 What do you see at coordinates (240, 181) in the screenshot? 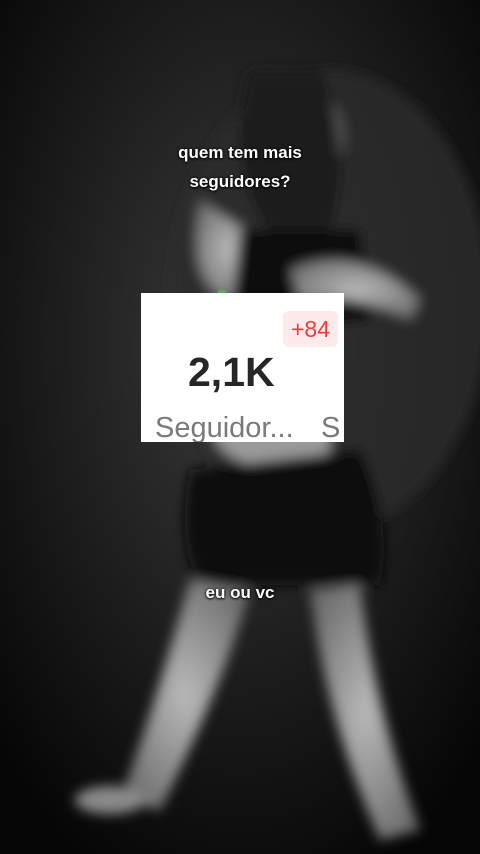
I see `caption-top-line-2: seguidores?` at bounding box center [240, 181].